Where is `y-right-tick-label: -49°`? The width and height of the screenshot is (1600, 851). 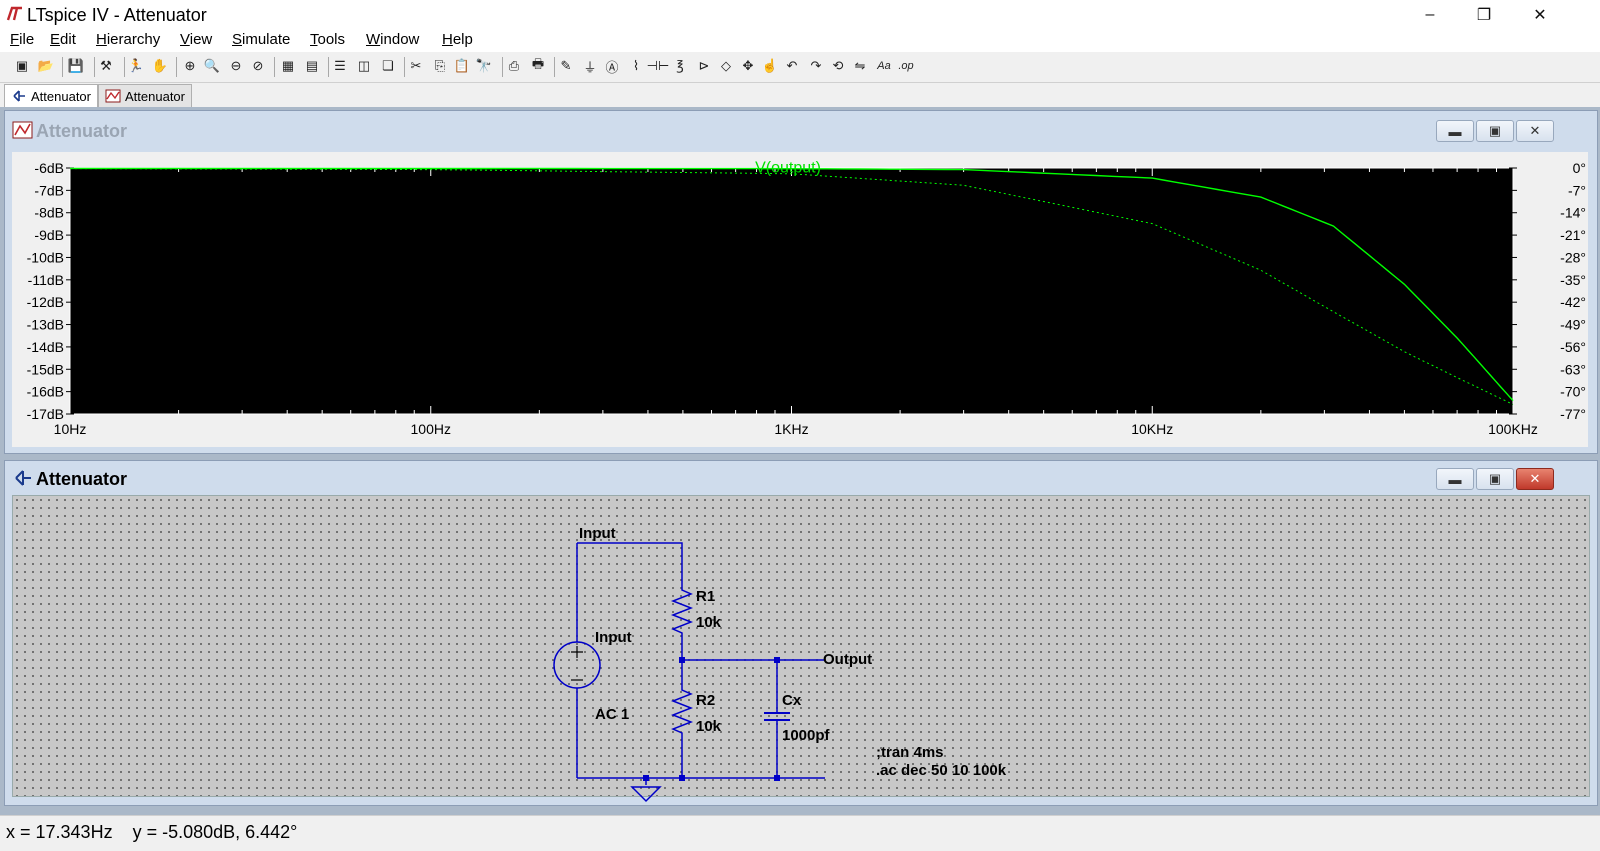 y-right-tick-label: -49° is located at coordinates (1573, 325).